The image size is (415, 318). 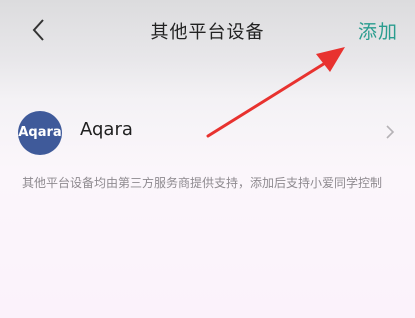 What do you see at coordinates (390, 132) in the screenshot?
I see `chevron-right-icon` at bounding box center [390, 132].